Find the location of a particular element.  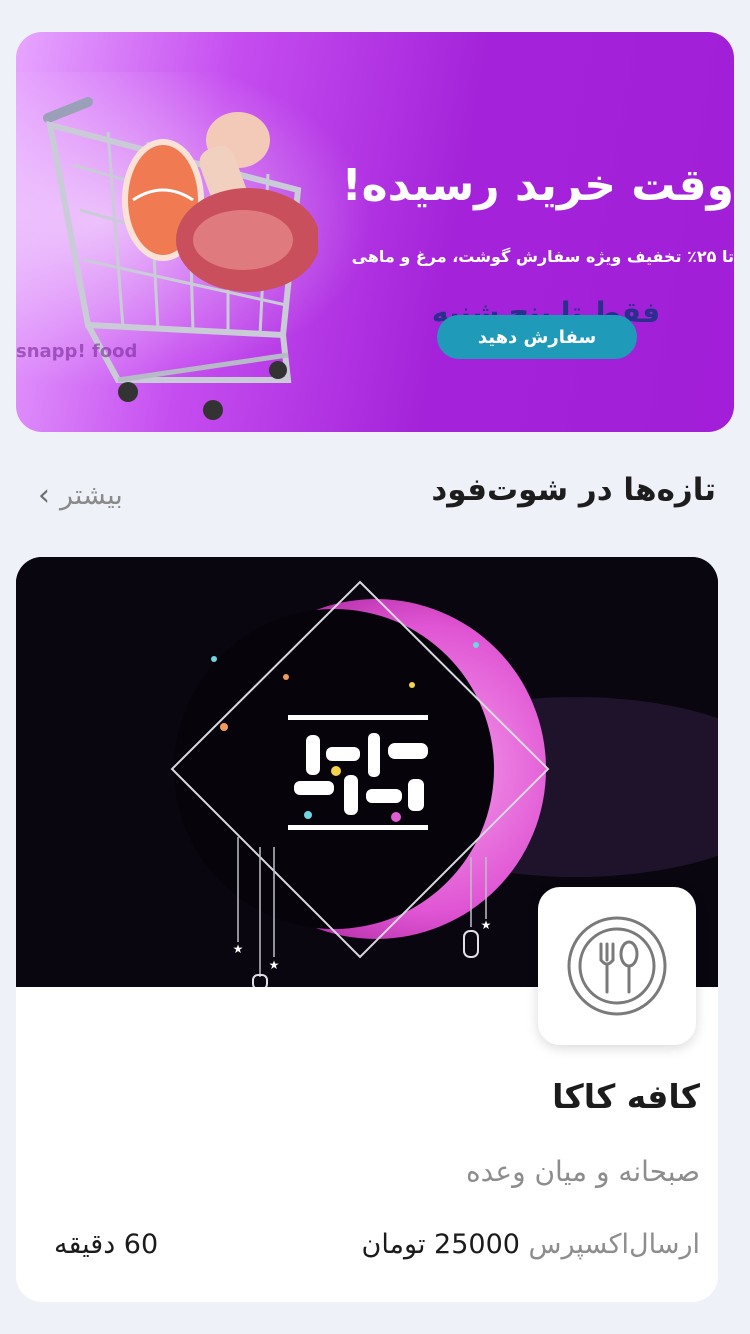

order-now-button: سفارش دهید is located at coordinates (537, 337).